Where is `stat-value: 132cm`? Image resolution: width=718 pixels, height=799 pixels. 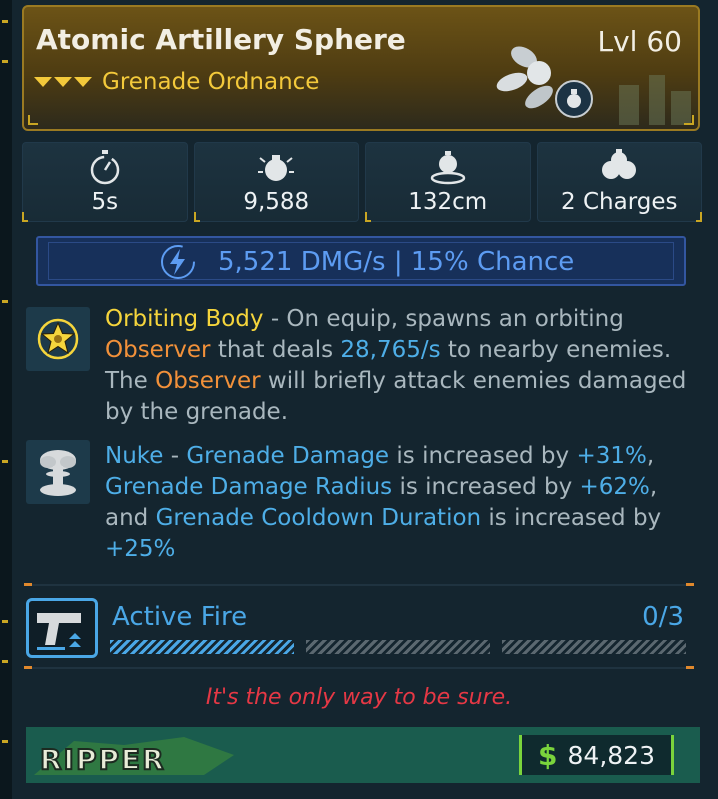
stat-value: 132cm is located at coordinates (448, 202).